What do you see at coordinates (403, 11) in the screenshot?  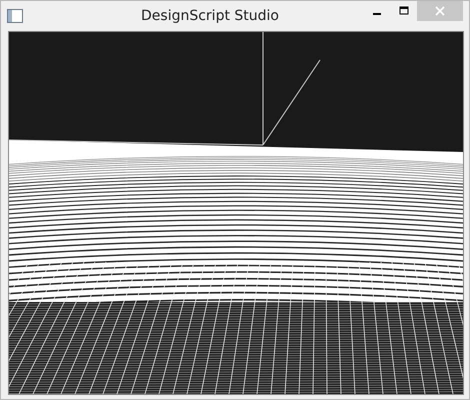 I see `maximize-icon` at bounding box center [403, 11].